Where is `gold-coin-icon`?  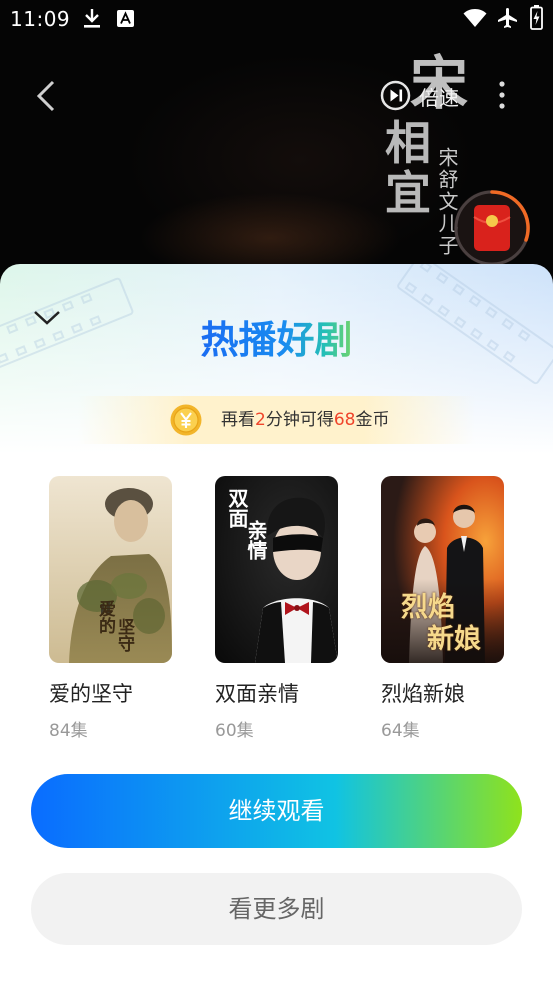 gold-coin-icon is located at coordinates (186, 420).